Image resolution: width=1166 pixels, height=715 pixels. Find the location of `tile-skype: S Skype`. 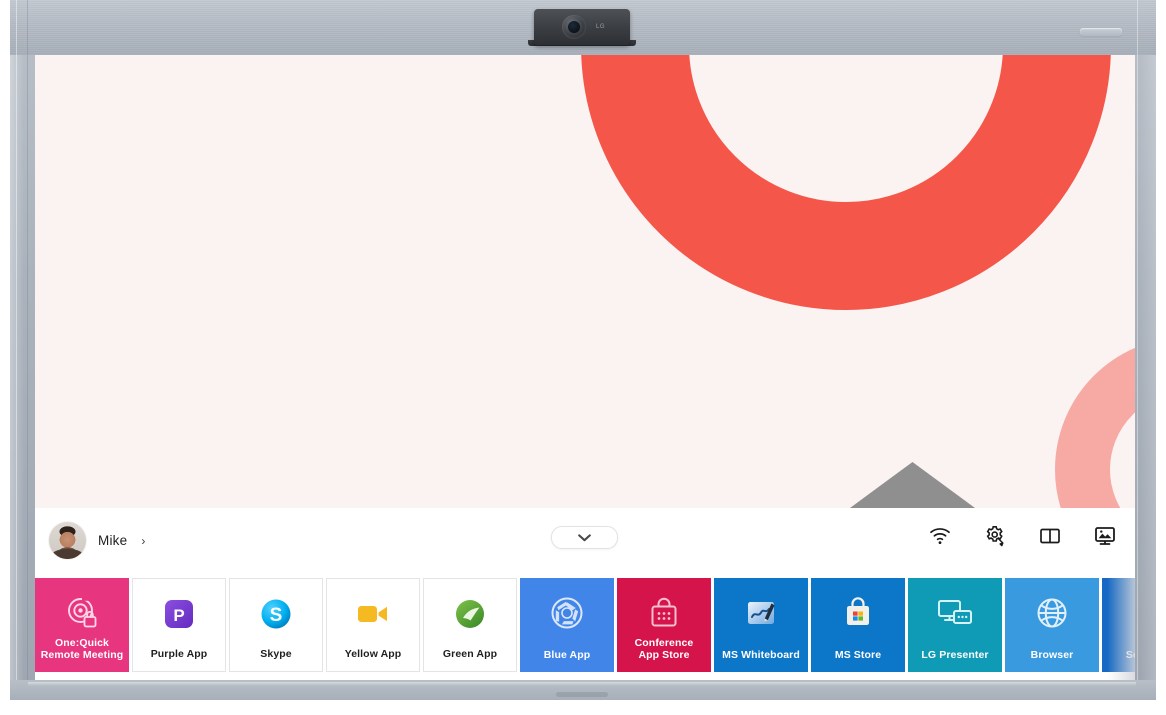

tile-skype: S Skype is located at coordinates (276, 625).